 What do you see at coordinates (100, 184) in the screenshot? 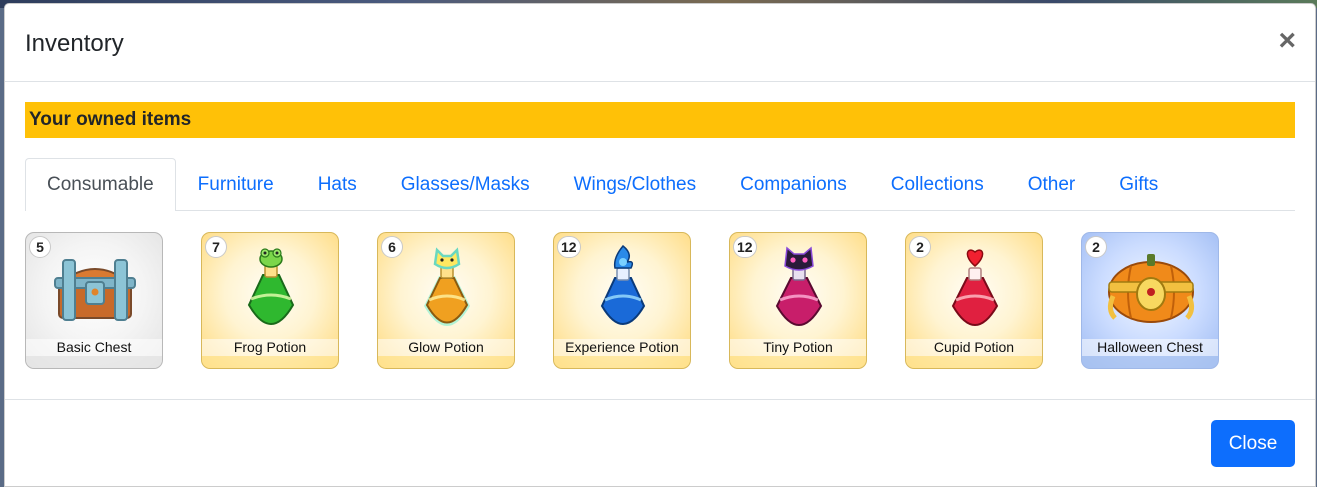
I see `tab-consumable: Consumable` at bounding box center [100, 184].